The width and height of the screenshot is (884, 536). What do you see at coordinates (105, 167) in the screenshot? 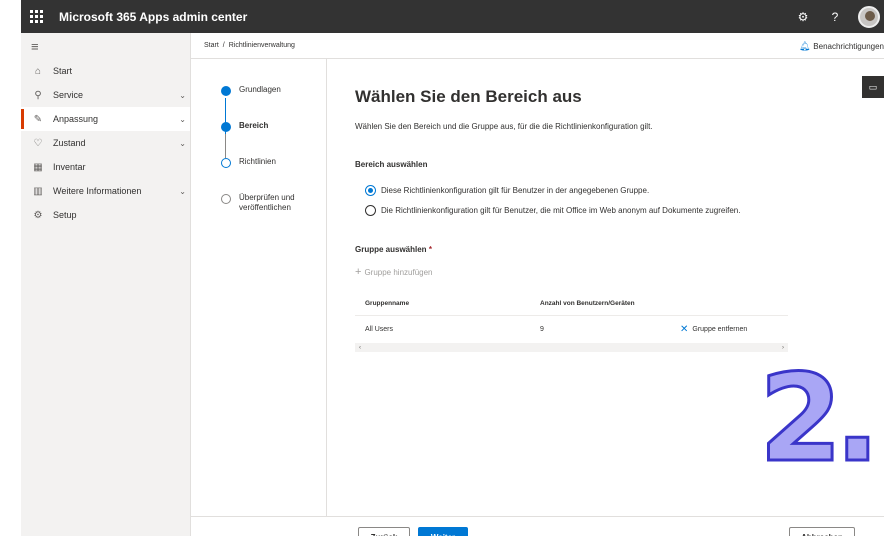
I see `sidebar-item-inventar: ▦ Inventar` at bounding box center [105, 167].